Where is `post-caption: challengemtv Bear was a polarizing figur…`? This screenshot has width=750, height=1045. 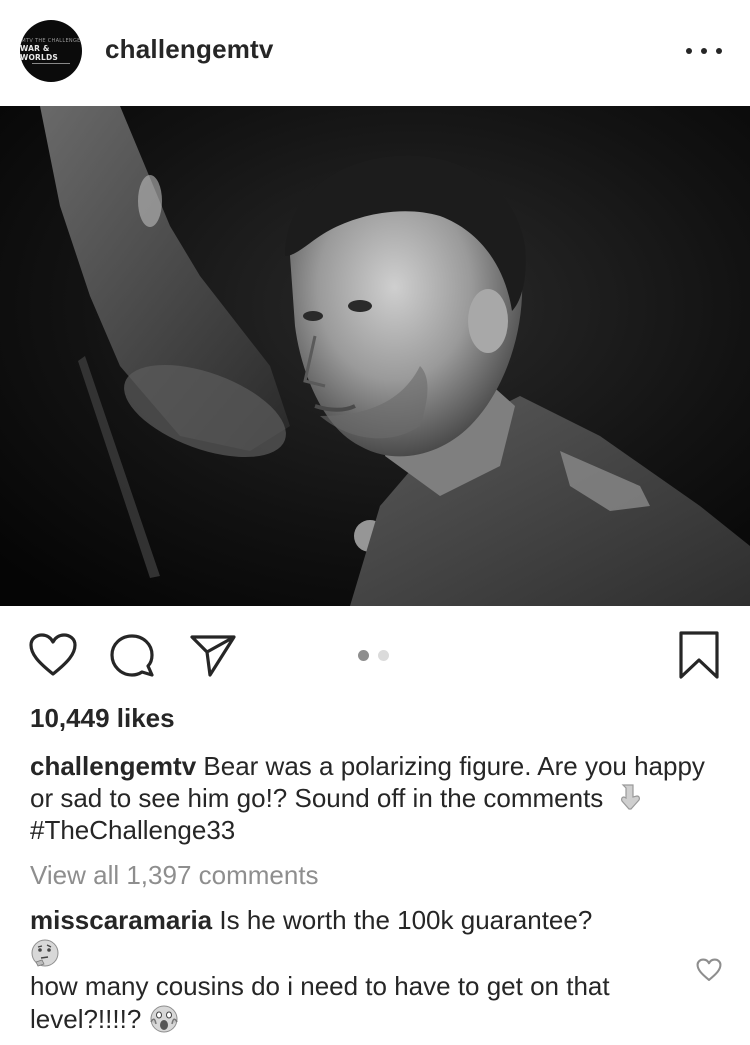 post-caption: challengemtv Bear was a polarizing figur… is located at coordinates (375, 798).